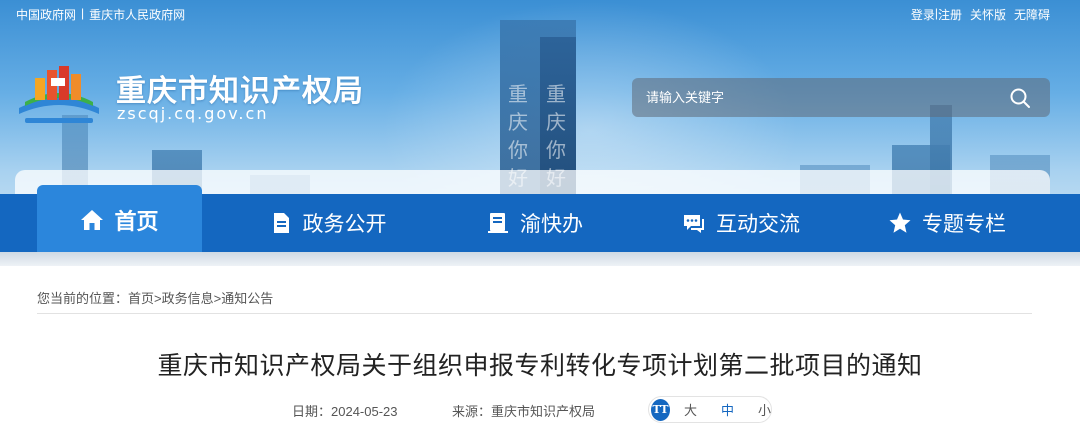 The width and height of the screenshot is (1080, 446). I want to click on search-box, so click(841, 97).